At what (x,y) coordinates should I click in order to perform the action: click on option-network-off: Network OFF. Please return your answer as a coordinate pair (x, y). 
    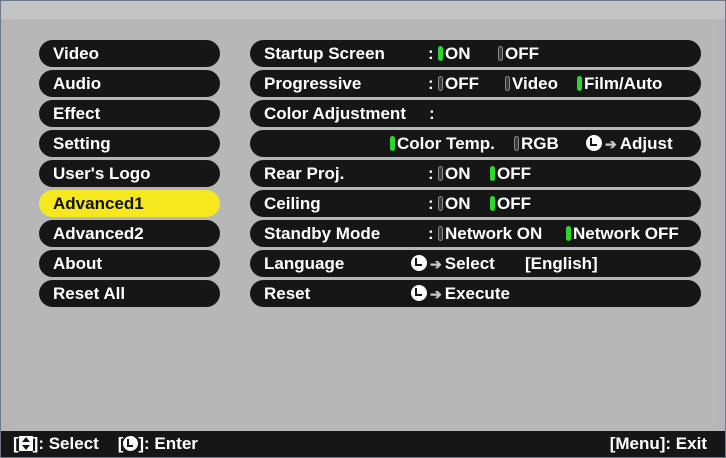
    Looking at the image, I should click on (622, 233).